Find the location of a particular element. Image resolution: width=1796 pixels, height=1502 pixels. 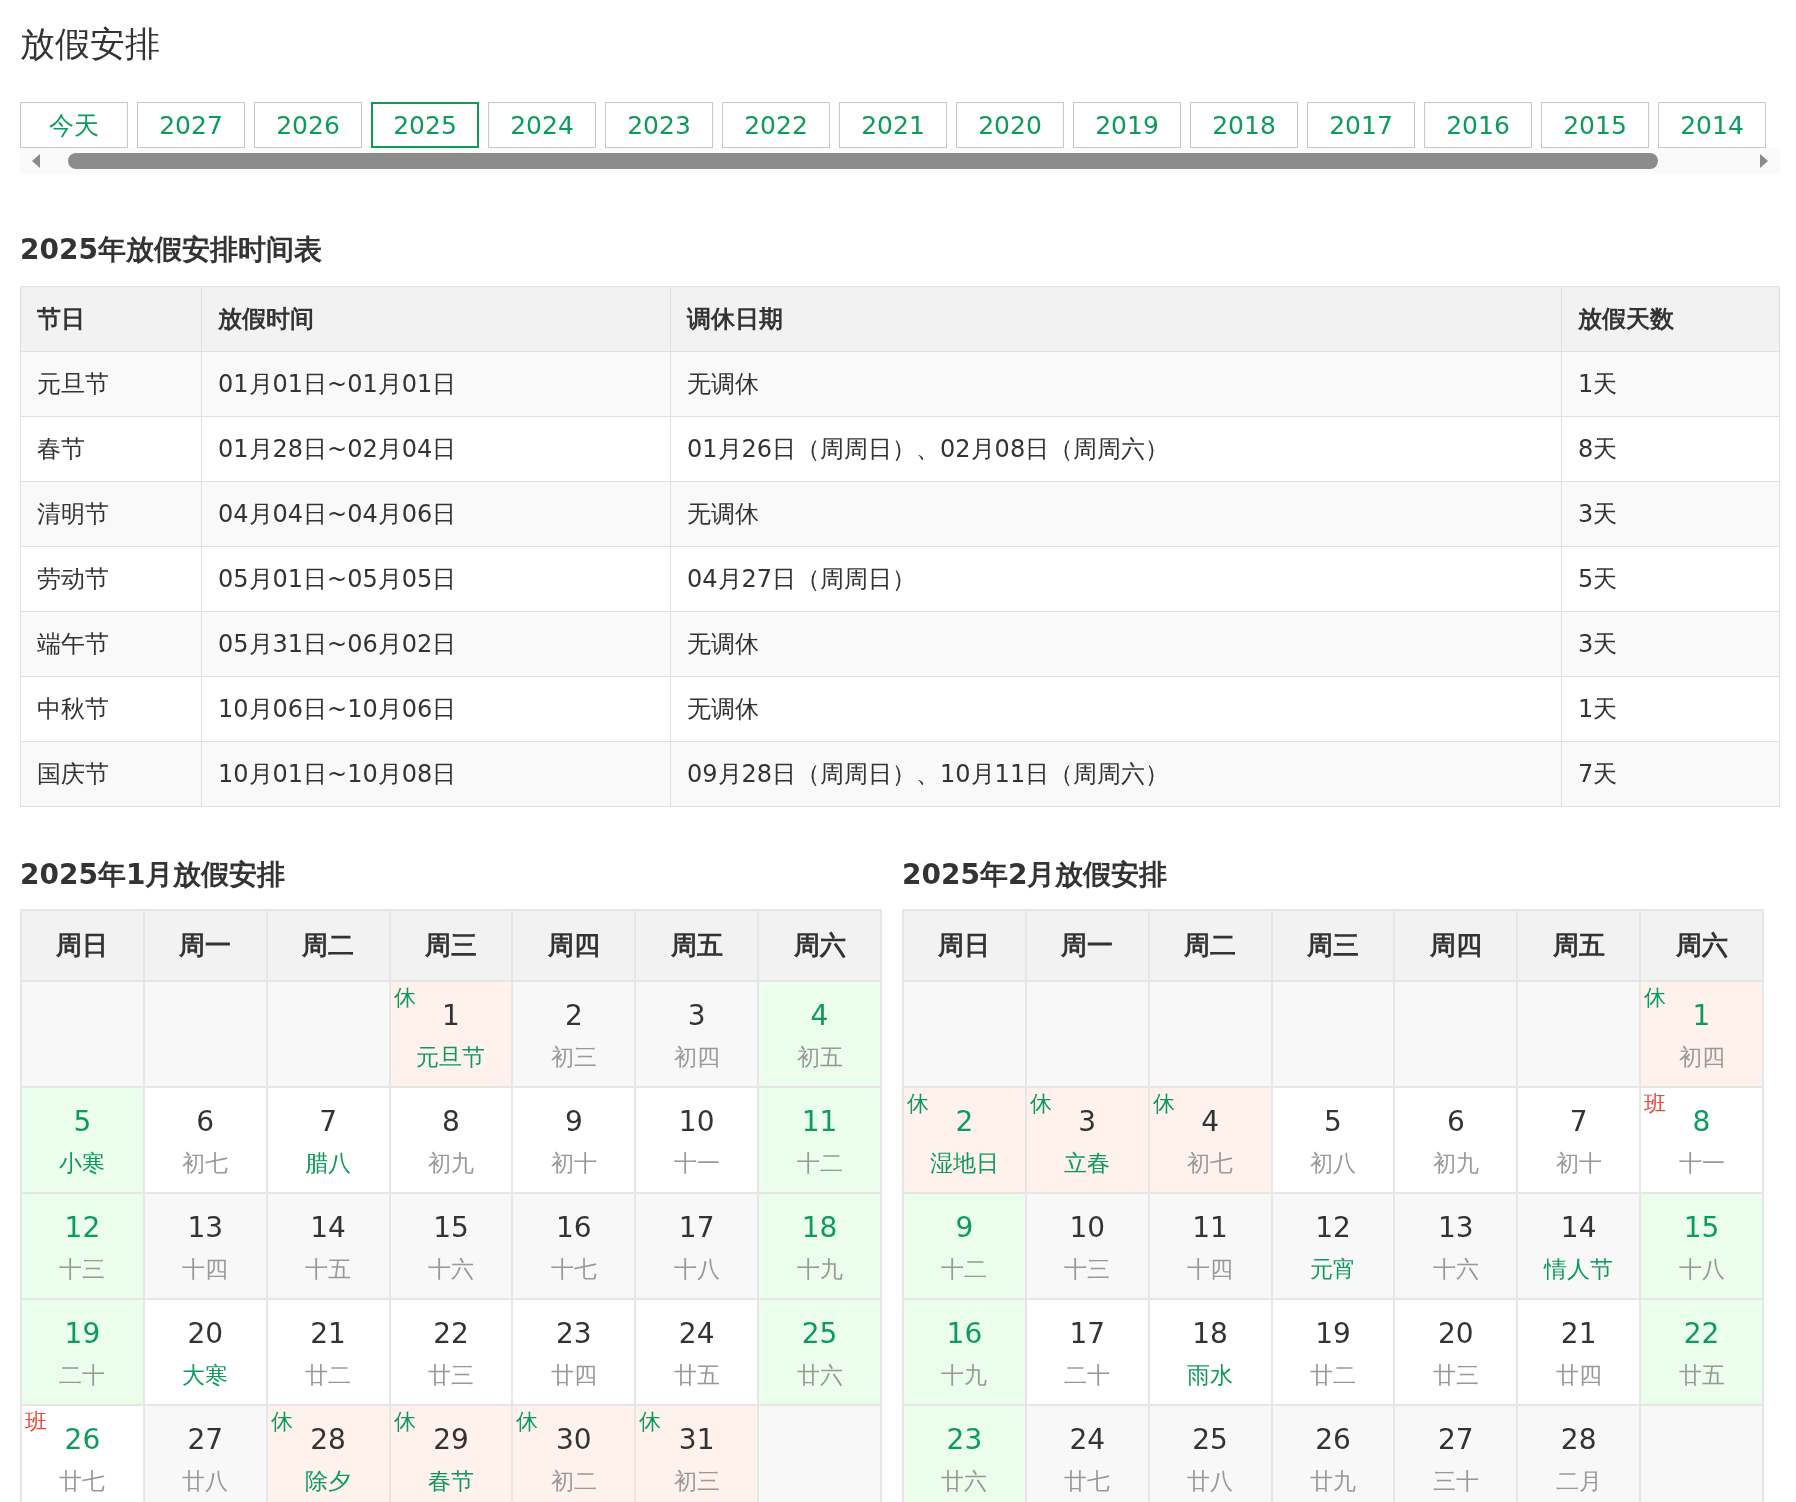

table-cell: 01月26日（周周日）、02月08日（周周六） is located at coordinates (1116, 449).